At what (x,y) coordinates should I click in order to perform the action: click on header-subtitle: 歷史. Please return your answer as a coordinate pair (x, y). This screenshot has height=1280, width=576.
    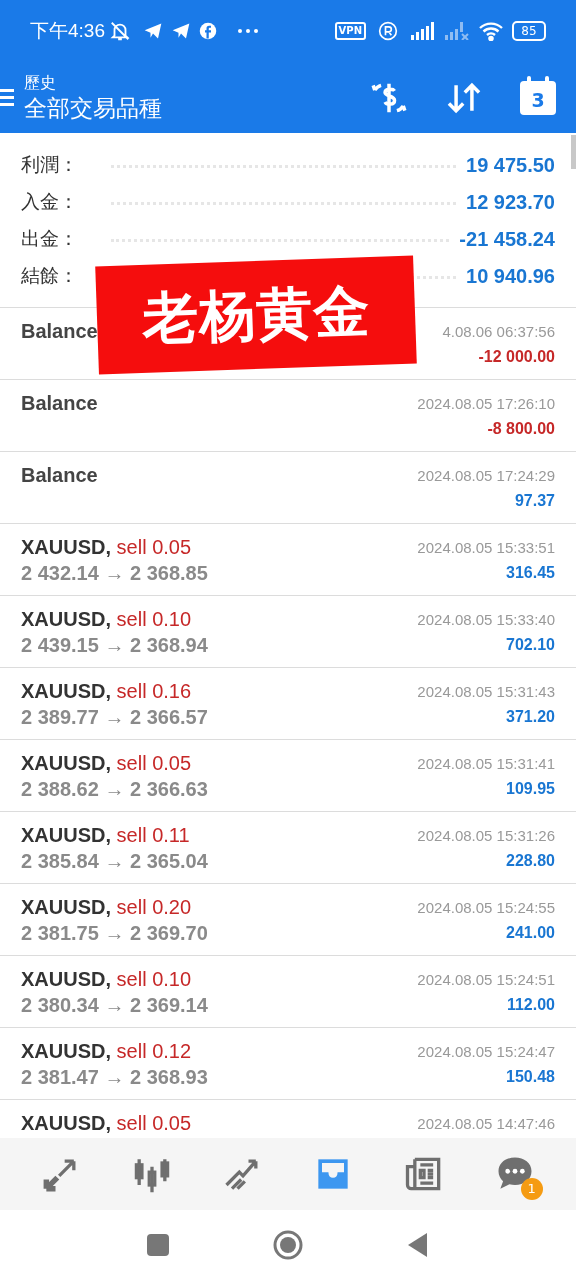
    Looking at the image, I should click on (40, 82).